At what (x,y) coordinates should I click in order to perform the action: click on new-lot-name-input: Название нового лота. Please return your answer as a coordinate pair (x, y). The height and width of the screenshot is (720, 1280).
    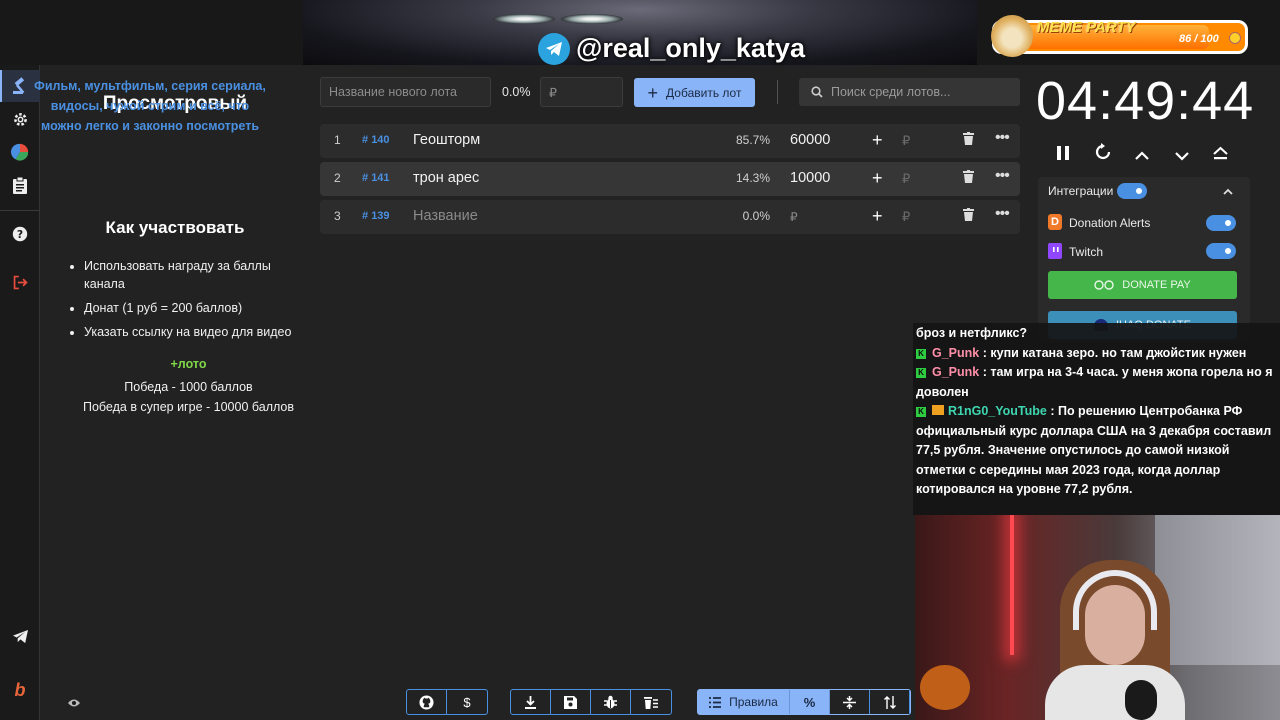
    Looking at the image, I should click on (405, 92).